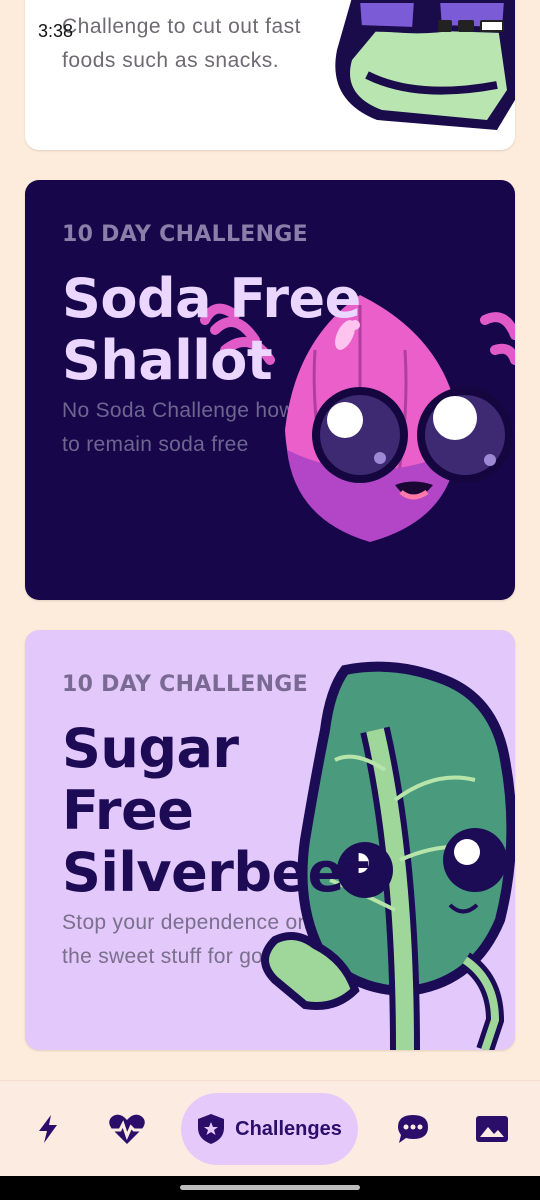 This screenshot has height=1200, width=540. I want to click on nav-energy, so click(48, 1129).